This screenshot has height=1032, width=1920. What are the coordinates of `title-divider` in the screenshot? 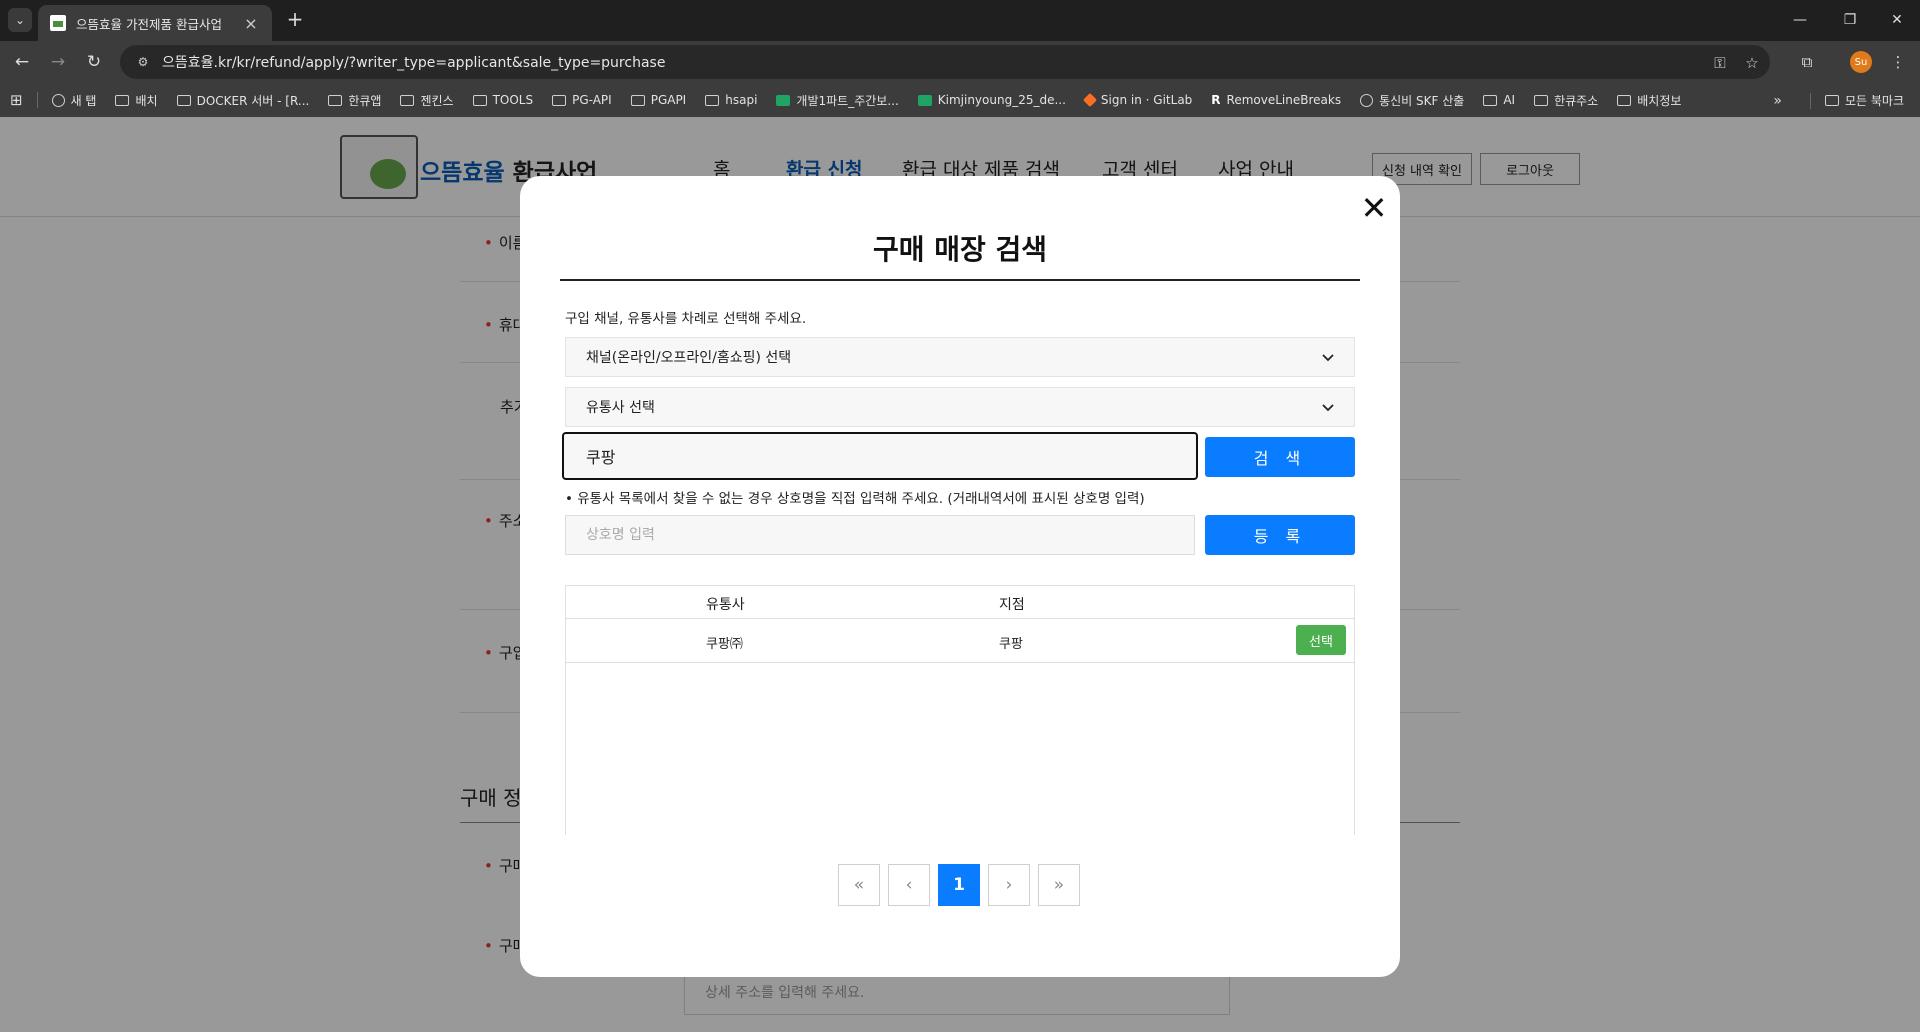 It's located at (960, 280).